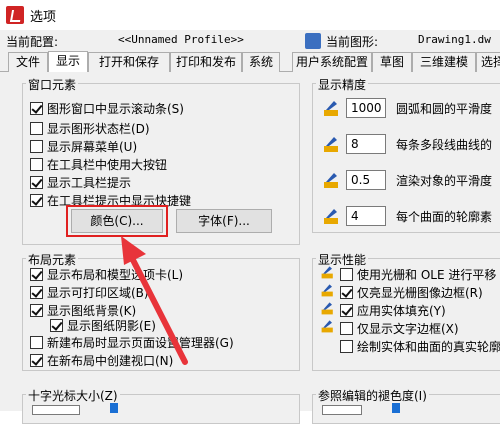 The image size is (500, 424). I want to click on tab-system: 系统, so click(261, 62).